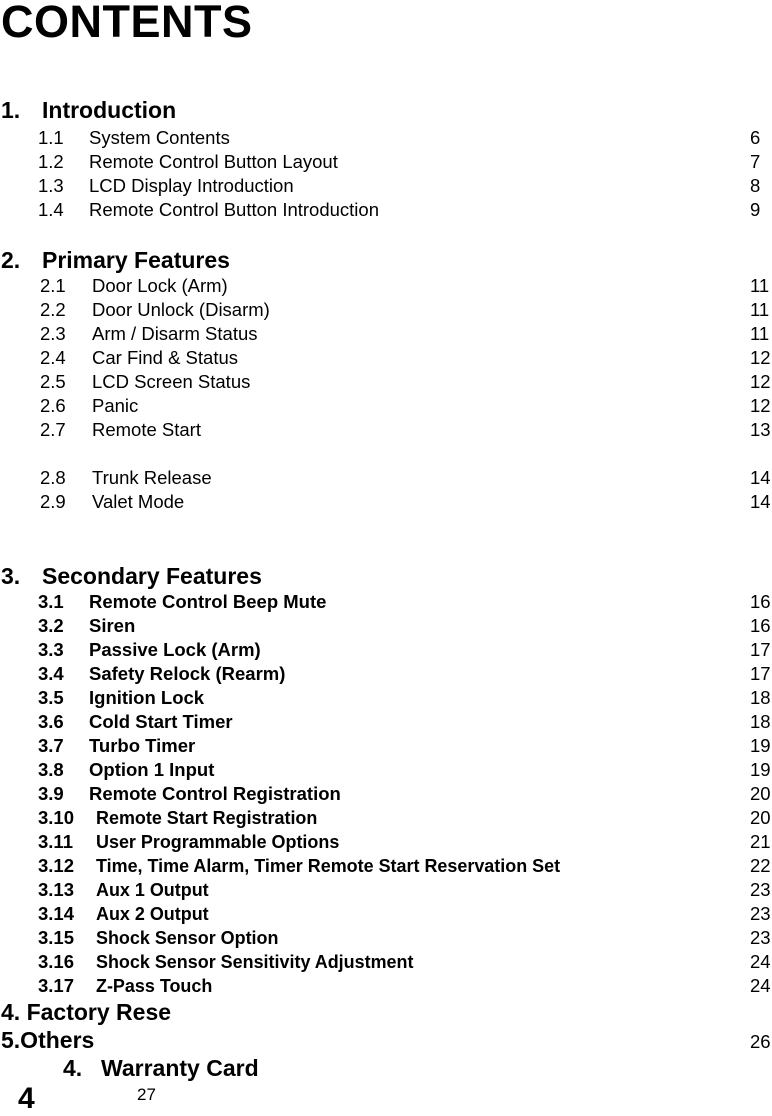 Image resolution: width=772 pixels, height=1116 pixels. I want to click on toc-item-number: 2.1, so click(53, 285).